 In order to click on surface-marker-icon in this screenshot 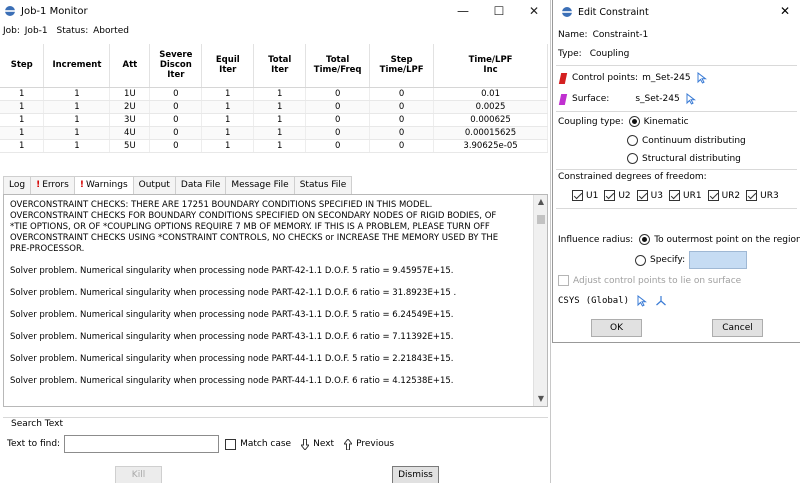, I will do `click(563, 99)`.